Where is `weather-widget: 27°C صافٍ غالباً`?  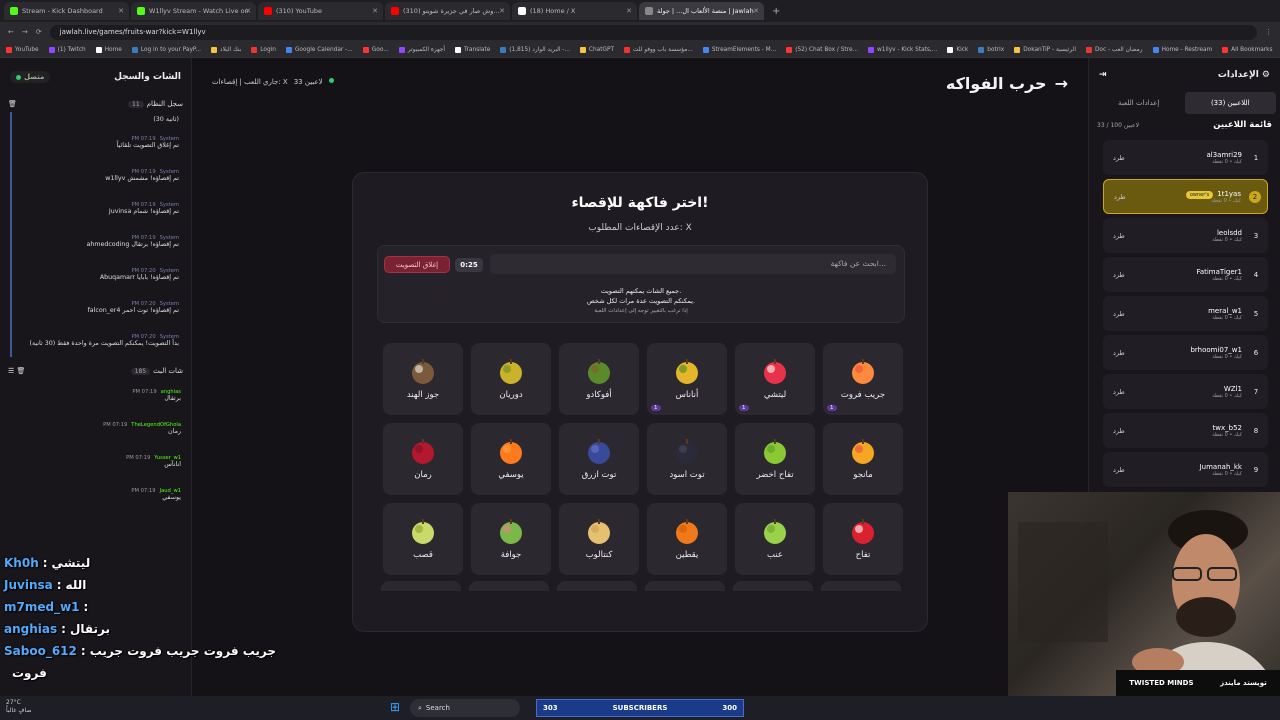 weather-widget: 27°C صافٍ غالباً is located at coordinates (18, 707).